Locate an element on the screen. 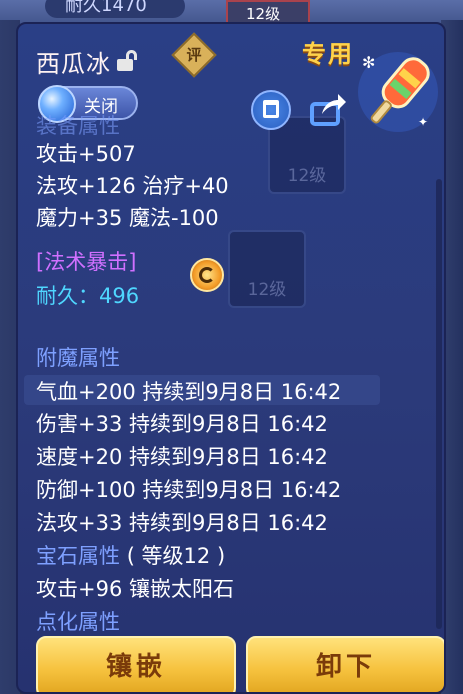  equip-attr-title: 装备属性 is located at coordinates (78, 126).